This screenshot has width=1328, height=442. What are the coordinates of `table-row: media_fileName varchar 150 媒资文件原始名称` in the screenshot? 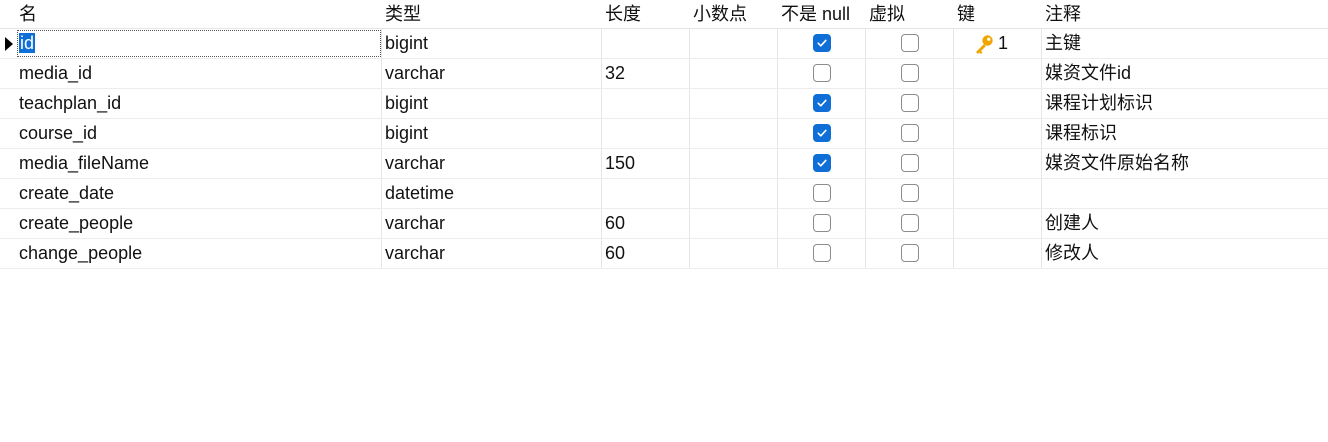 It's located at (664, 164).